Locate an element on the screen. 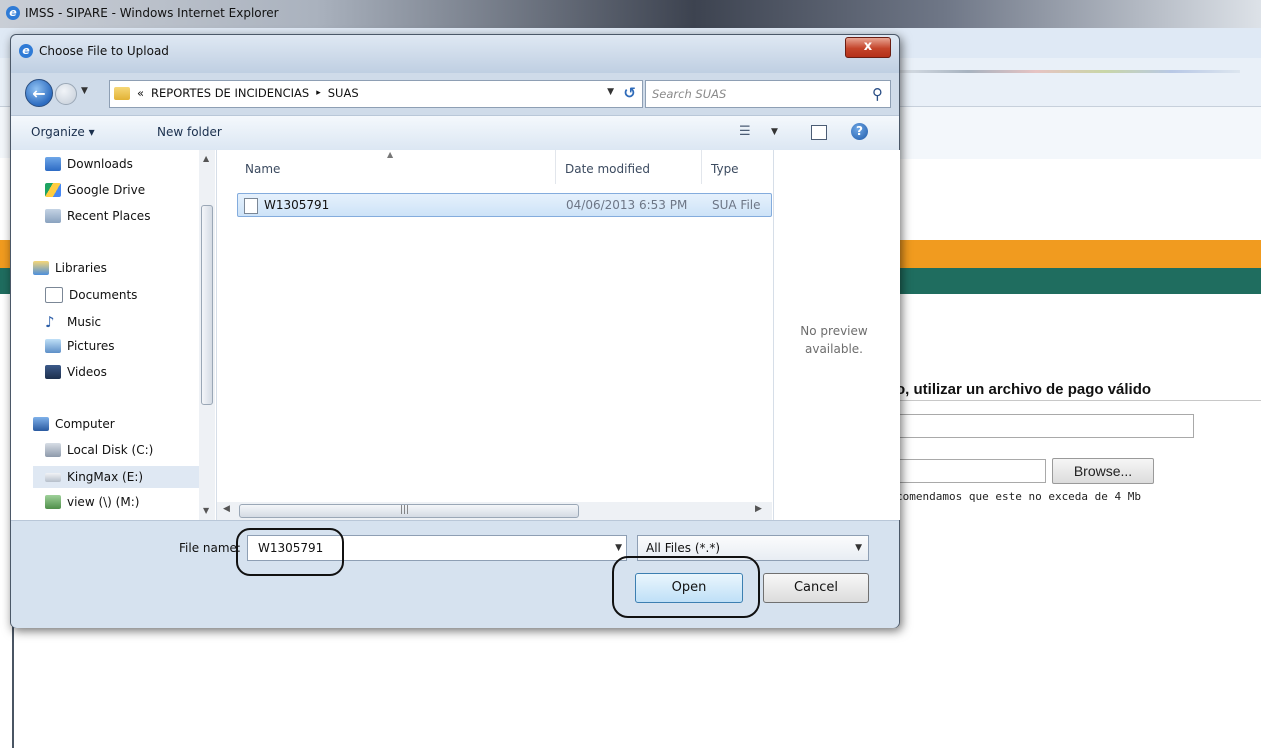 Image resolution: width=1261 pixels, height=748 pixels. page-heading: o, utilizar un archivo de pago válido is located at coordinates (1024, 389).